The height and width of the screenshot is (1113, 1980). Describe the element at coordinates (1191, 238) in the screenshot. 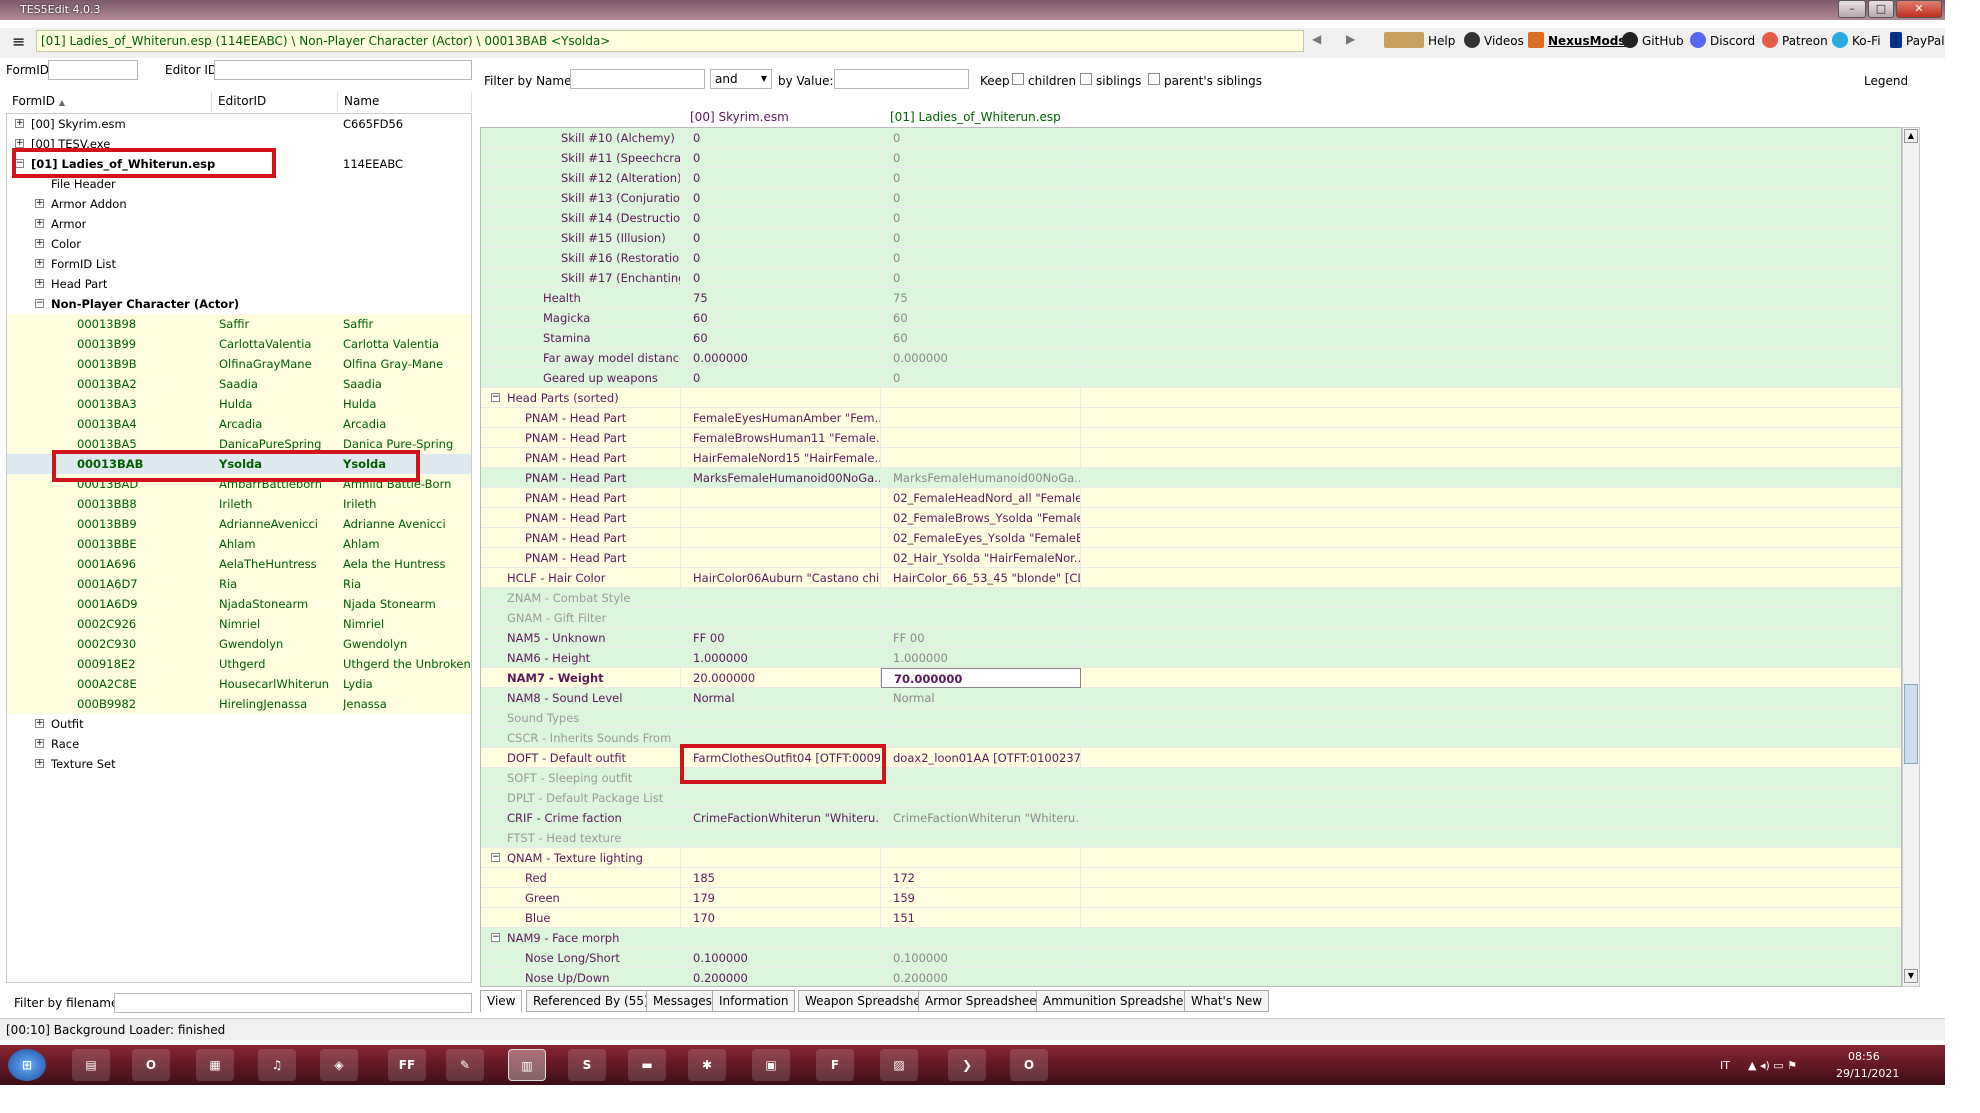

I see `record-row: Skill #15 (Illusion) 0 0` at that location.